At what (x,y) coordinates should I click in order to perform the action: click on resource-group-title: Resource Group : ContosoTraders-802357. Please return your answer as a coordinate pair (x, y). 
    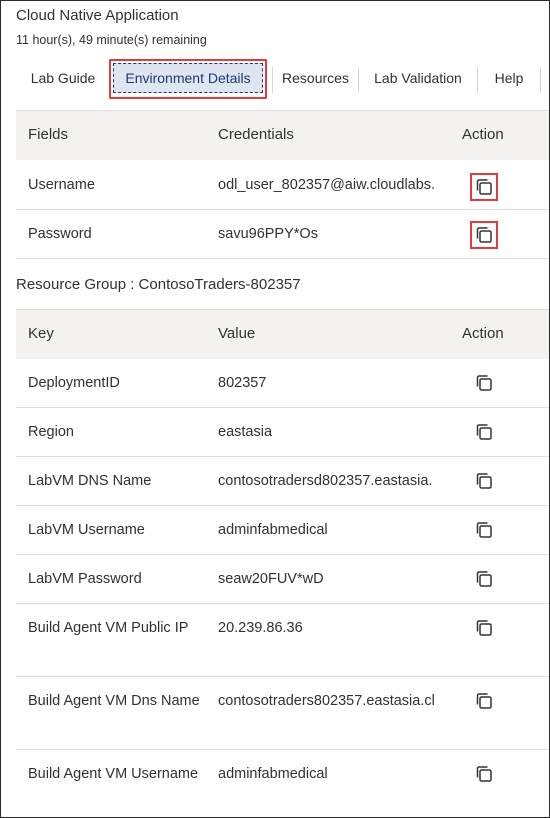
    Looking at the image, I should click on (158, 284).